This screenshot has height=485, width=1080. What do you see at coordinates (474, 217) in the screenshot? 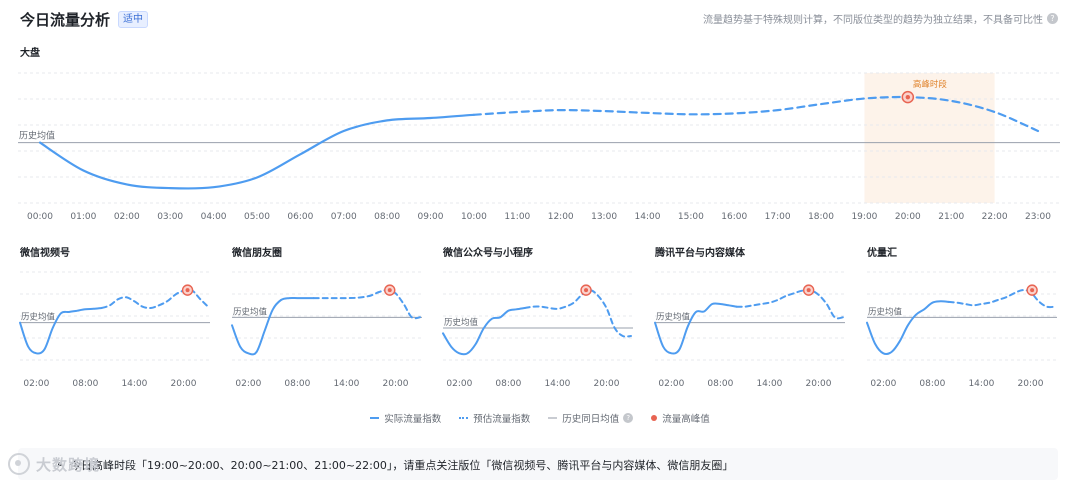
I see `x-tick-label: 10:00` at bounding box center [474, 217].